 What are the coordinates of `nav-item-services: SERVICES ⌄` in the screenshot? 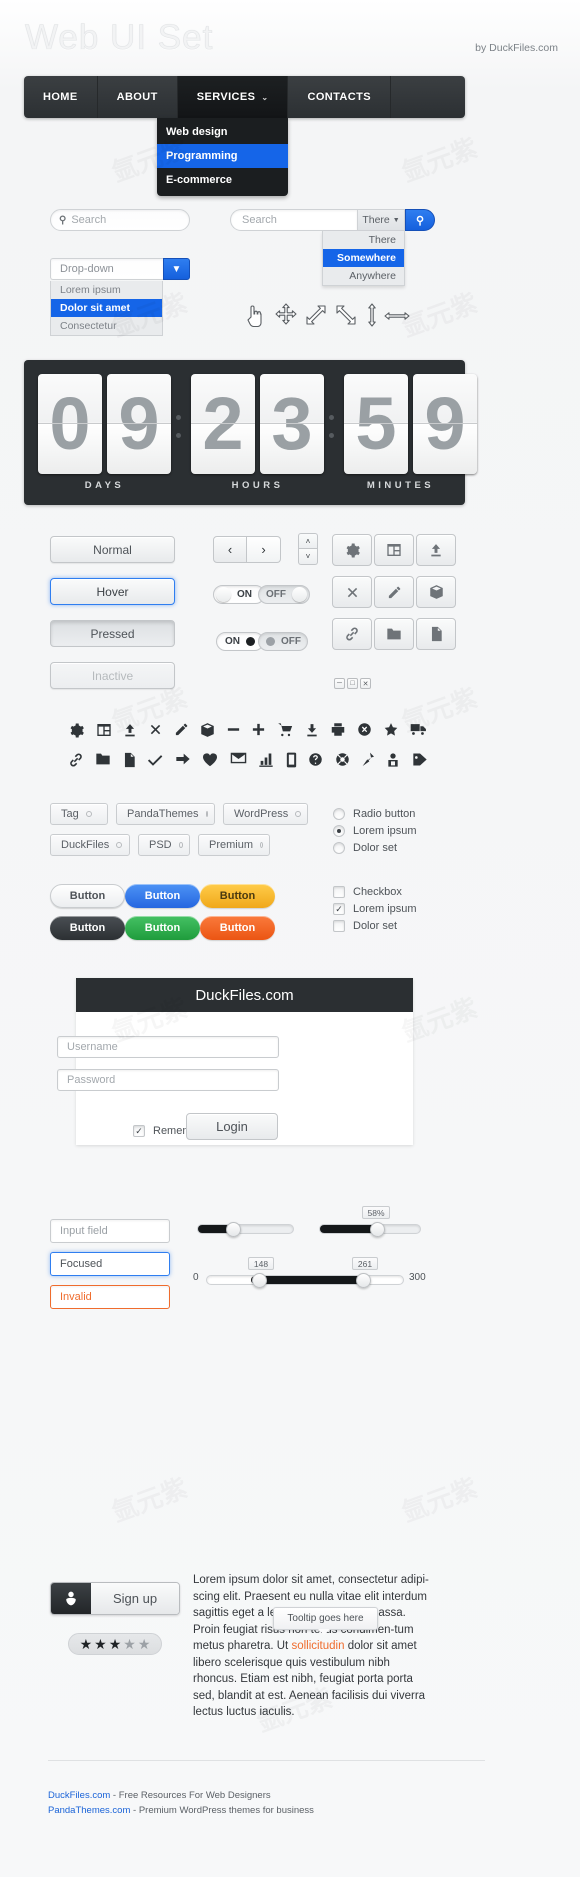 It's located at (233, 97).